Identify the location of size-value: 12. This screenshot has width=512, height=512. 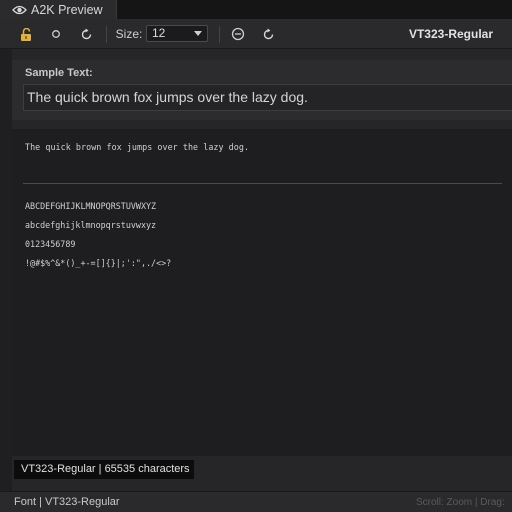
(159, 33).